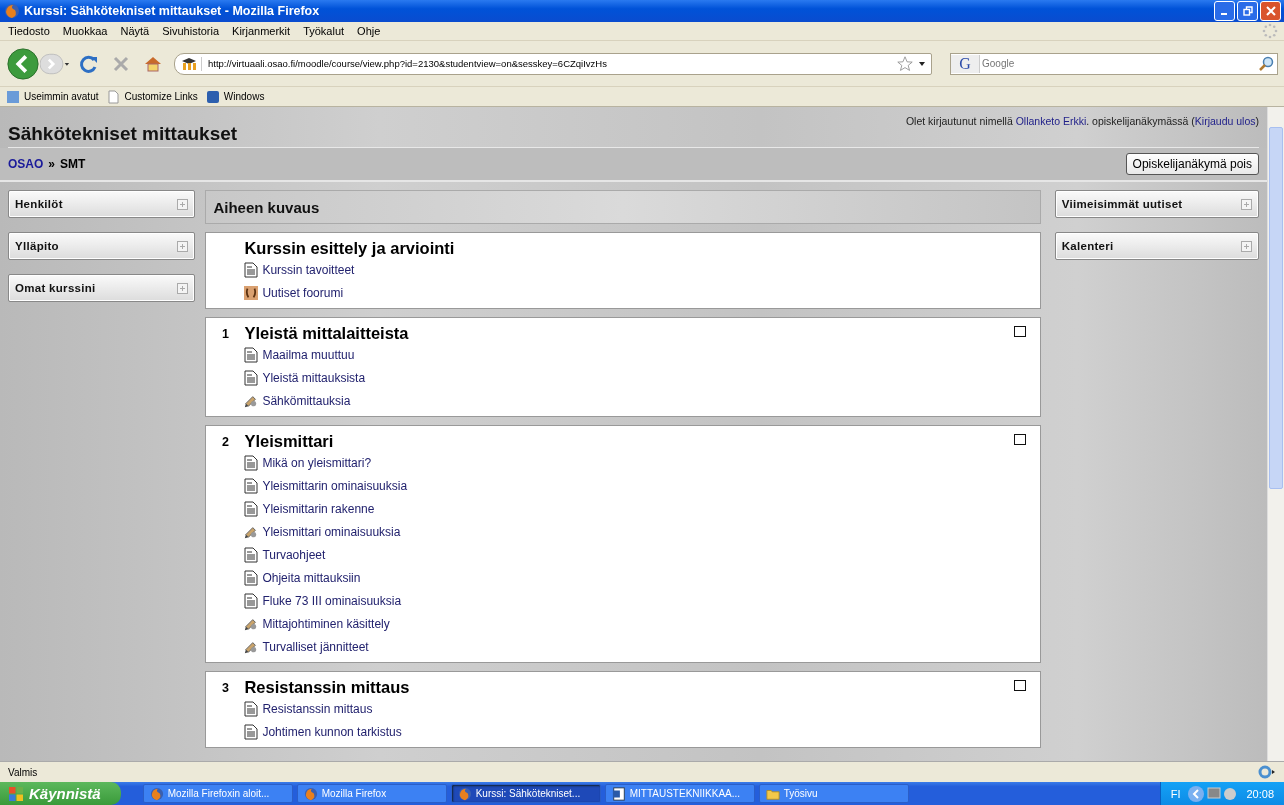 The height and width of the screenshot is (805, 1284). Describe the element at coordinates (73, 164) in the screenshot. I see `breadcrumb-text: SMT` at that location.